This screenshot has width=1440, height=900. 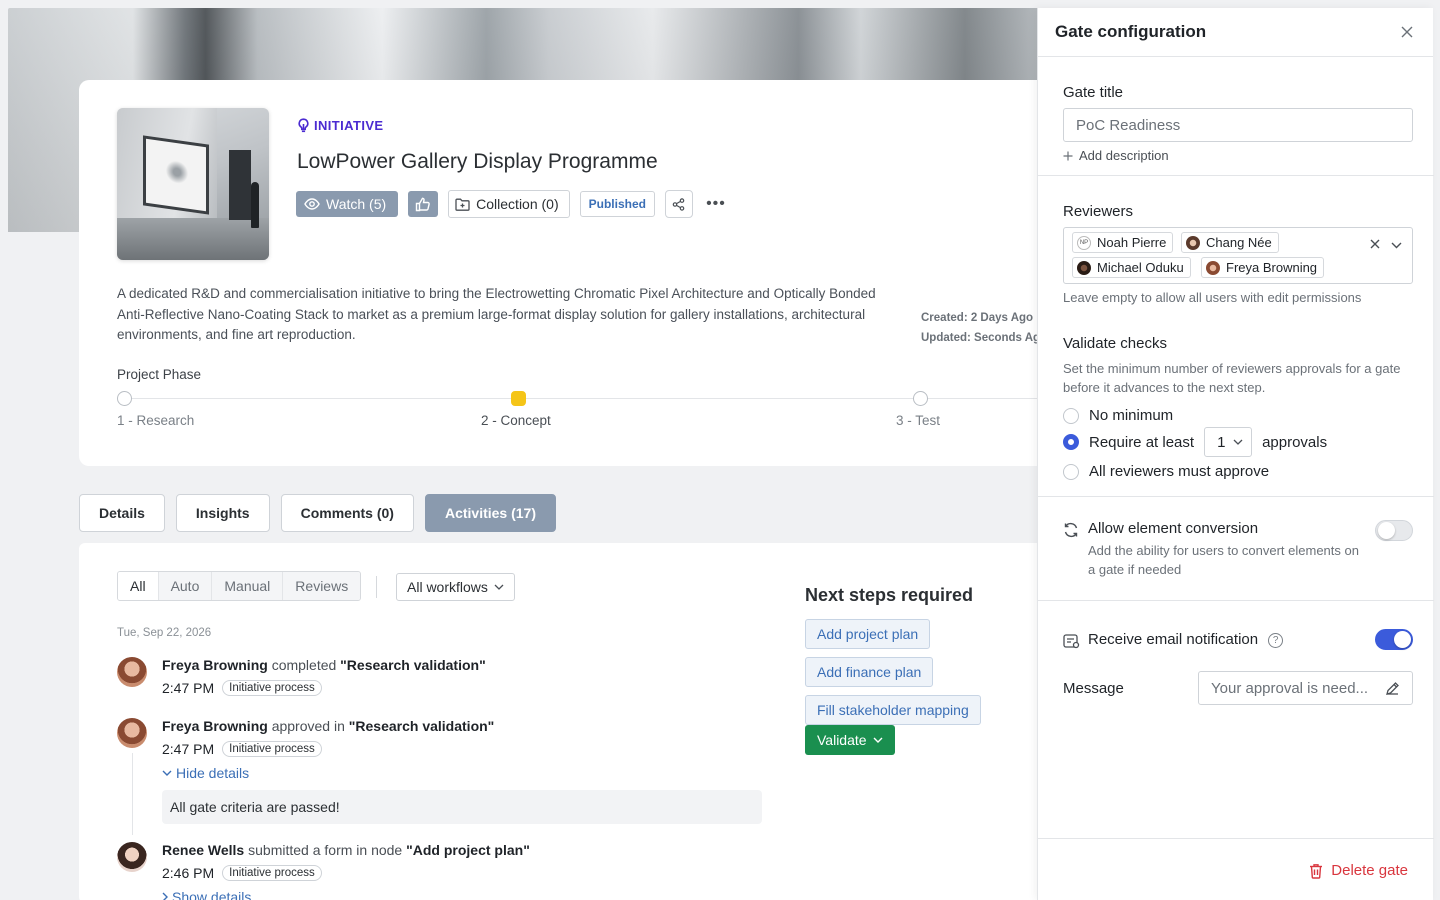 I want to click on workflow-select: All workflows, so click(x=455, y=587).